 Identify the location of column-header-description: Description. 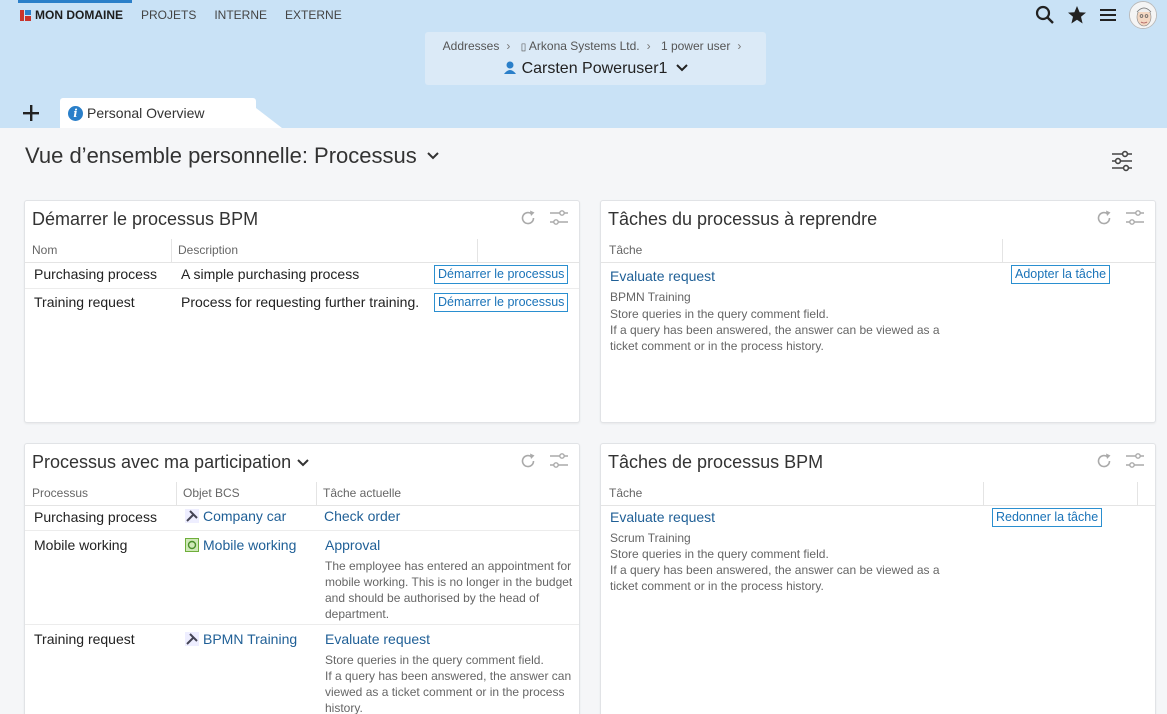
(208, 250).